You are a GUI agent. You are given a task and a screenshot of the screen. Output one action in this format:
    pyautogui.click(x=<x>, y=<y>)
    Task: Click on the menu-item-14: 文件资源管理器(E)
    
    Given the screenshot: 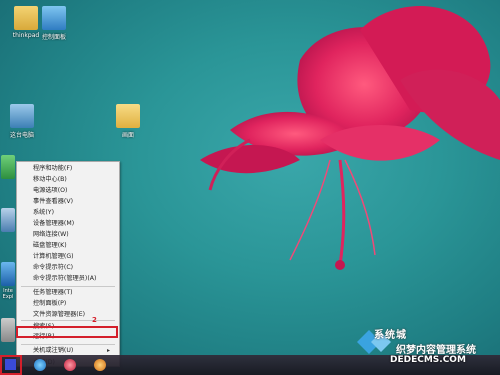 What is the action you would take?
    pyautogui.click(x=68, y=315)
    